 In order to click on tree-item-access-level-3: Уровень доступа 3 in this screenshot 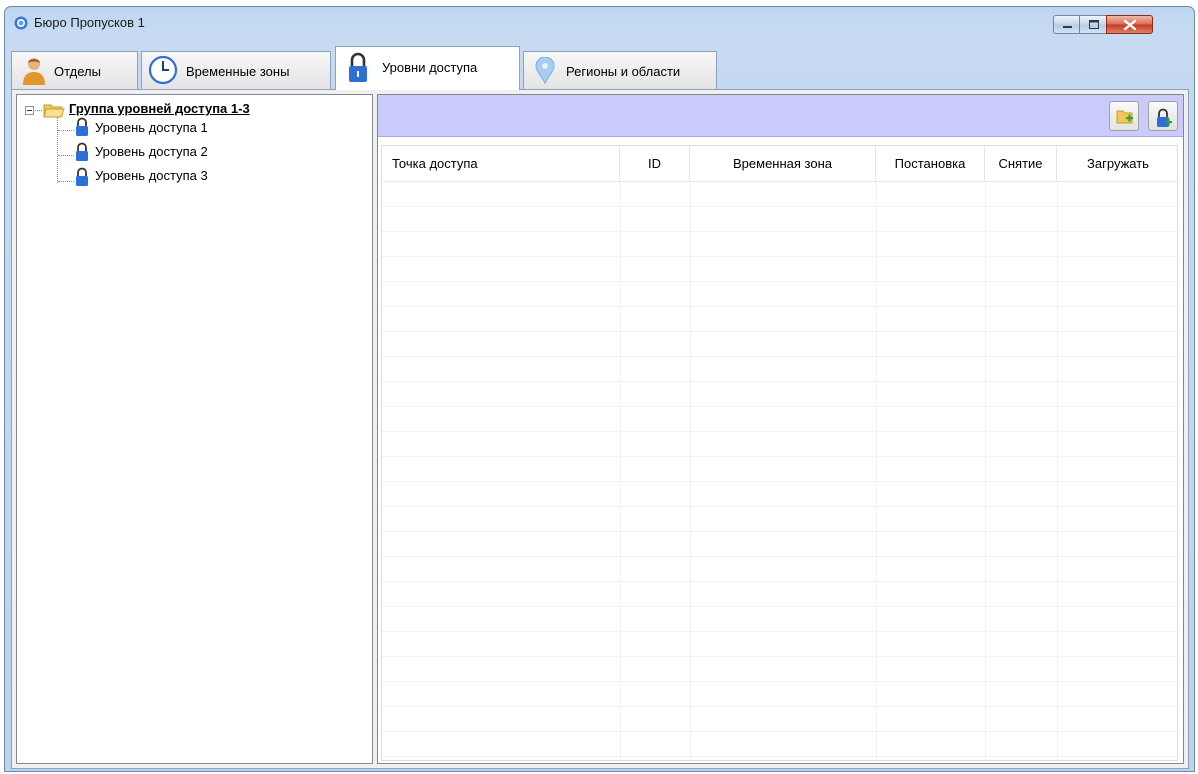, I will do `click(151, 175)`.